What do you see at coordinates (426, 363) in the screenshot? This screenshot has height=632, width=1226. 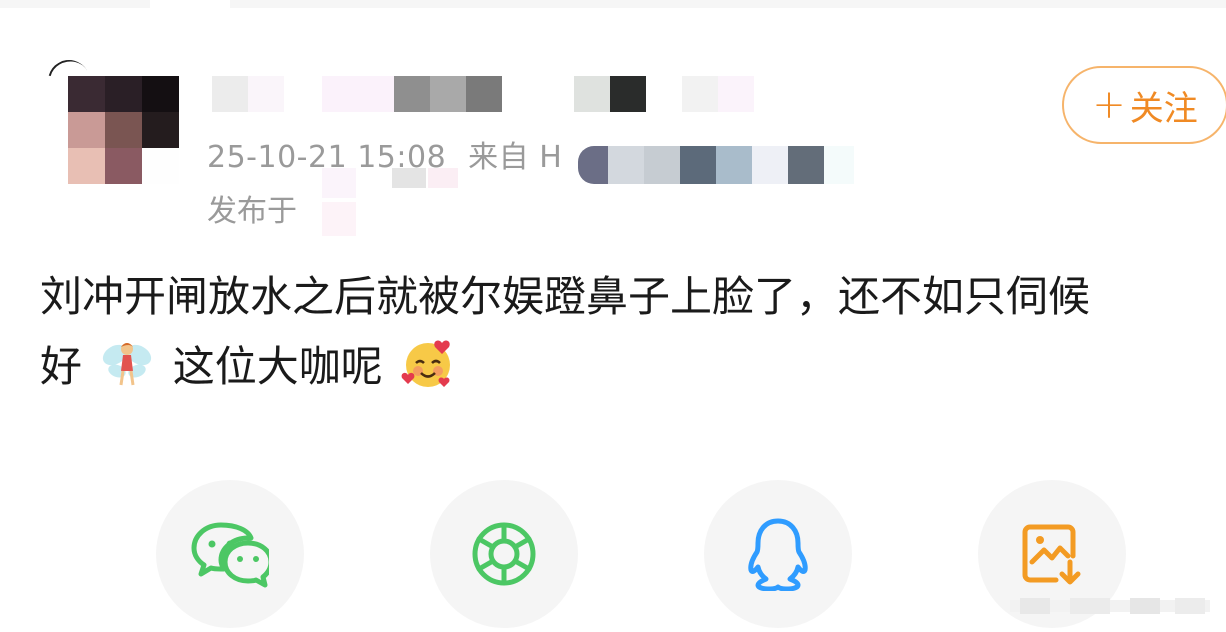 I see `smiling-face-with-hearts-icon` at bounding box center [426, 363].